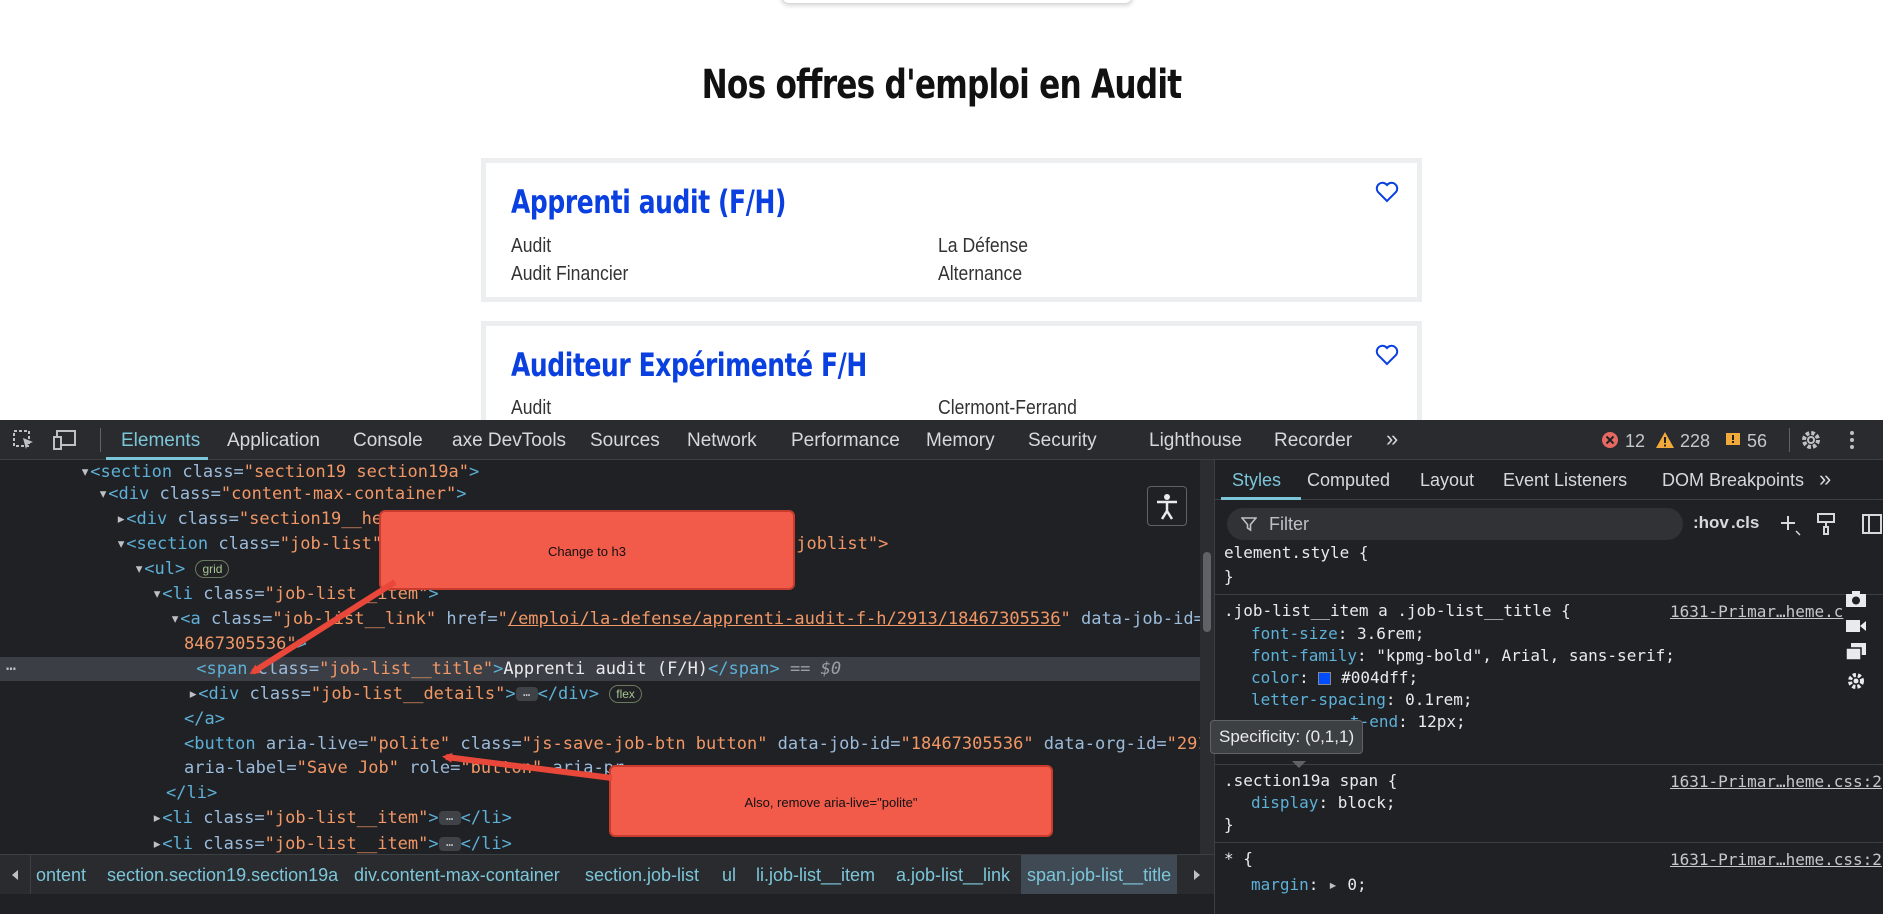  What do you see at coordinates (1756, 611) in the screenshot?
I see `stylesheet-link: 1631-Primar…heme.c` at bounding box center [1756, 611].